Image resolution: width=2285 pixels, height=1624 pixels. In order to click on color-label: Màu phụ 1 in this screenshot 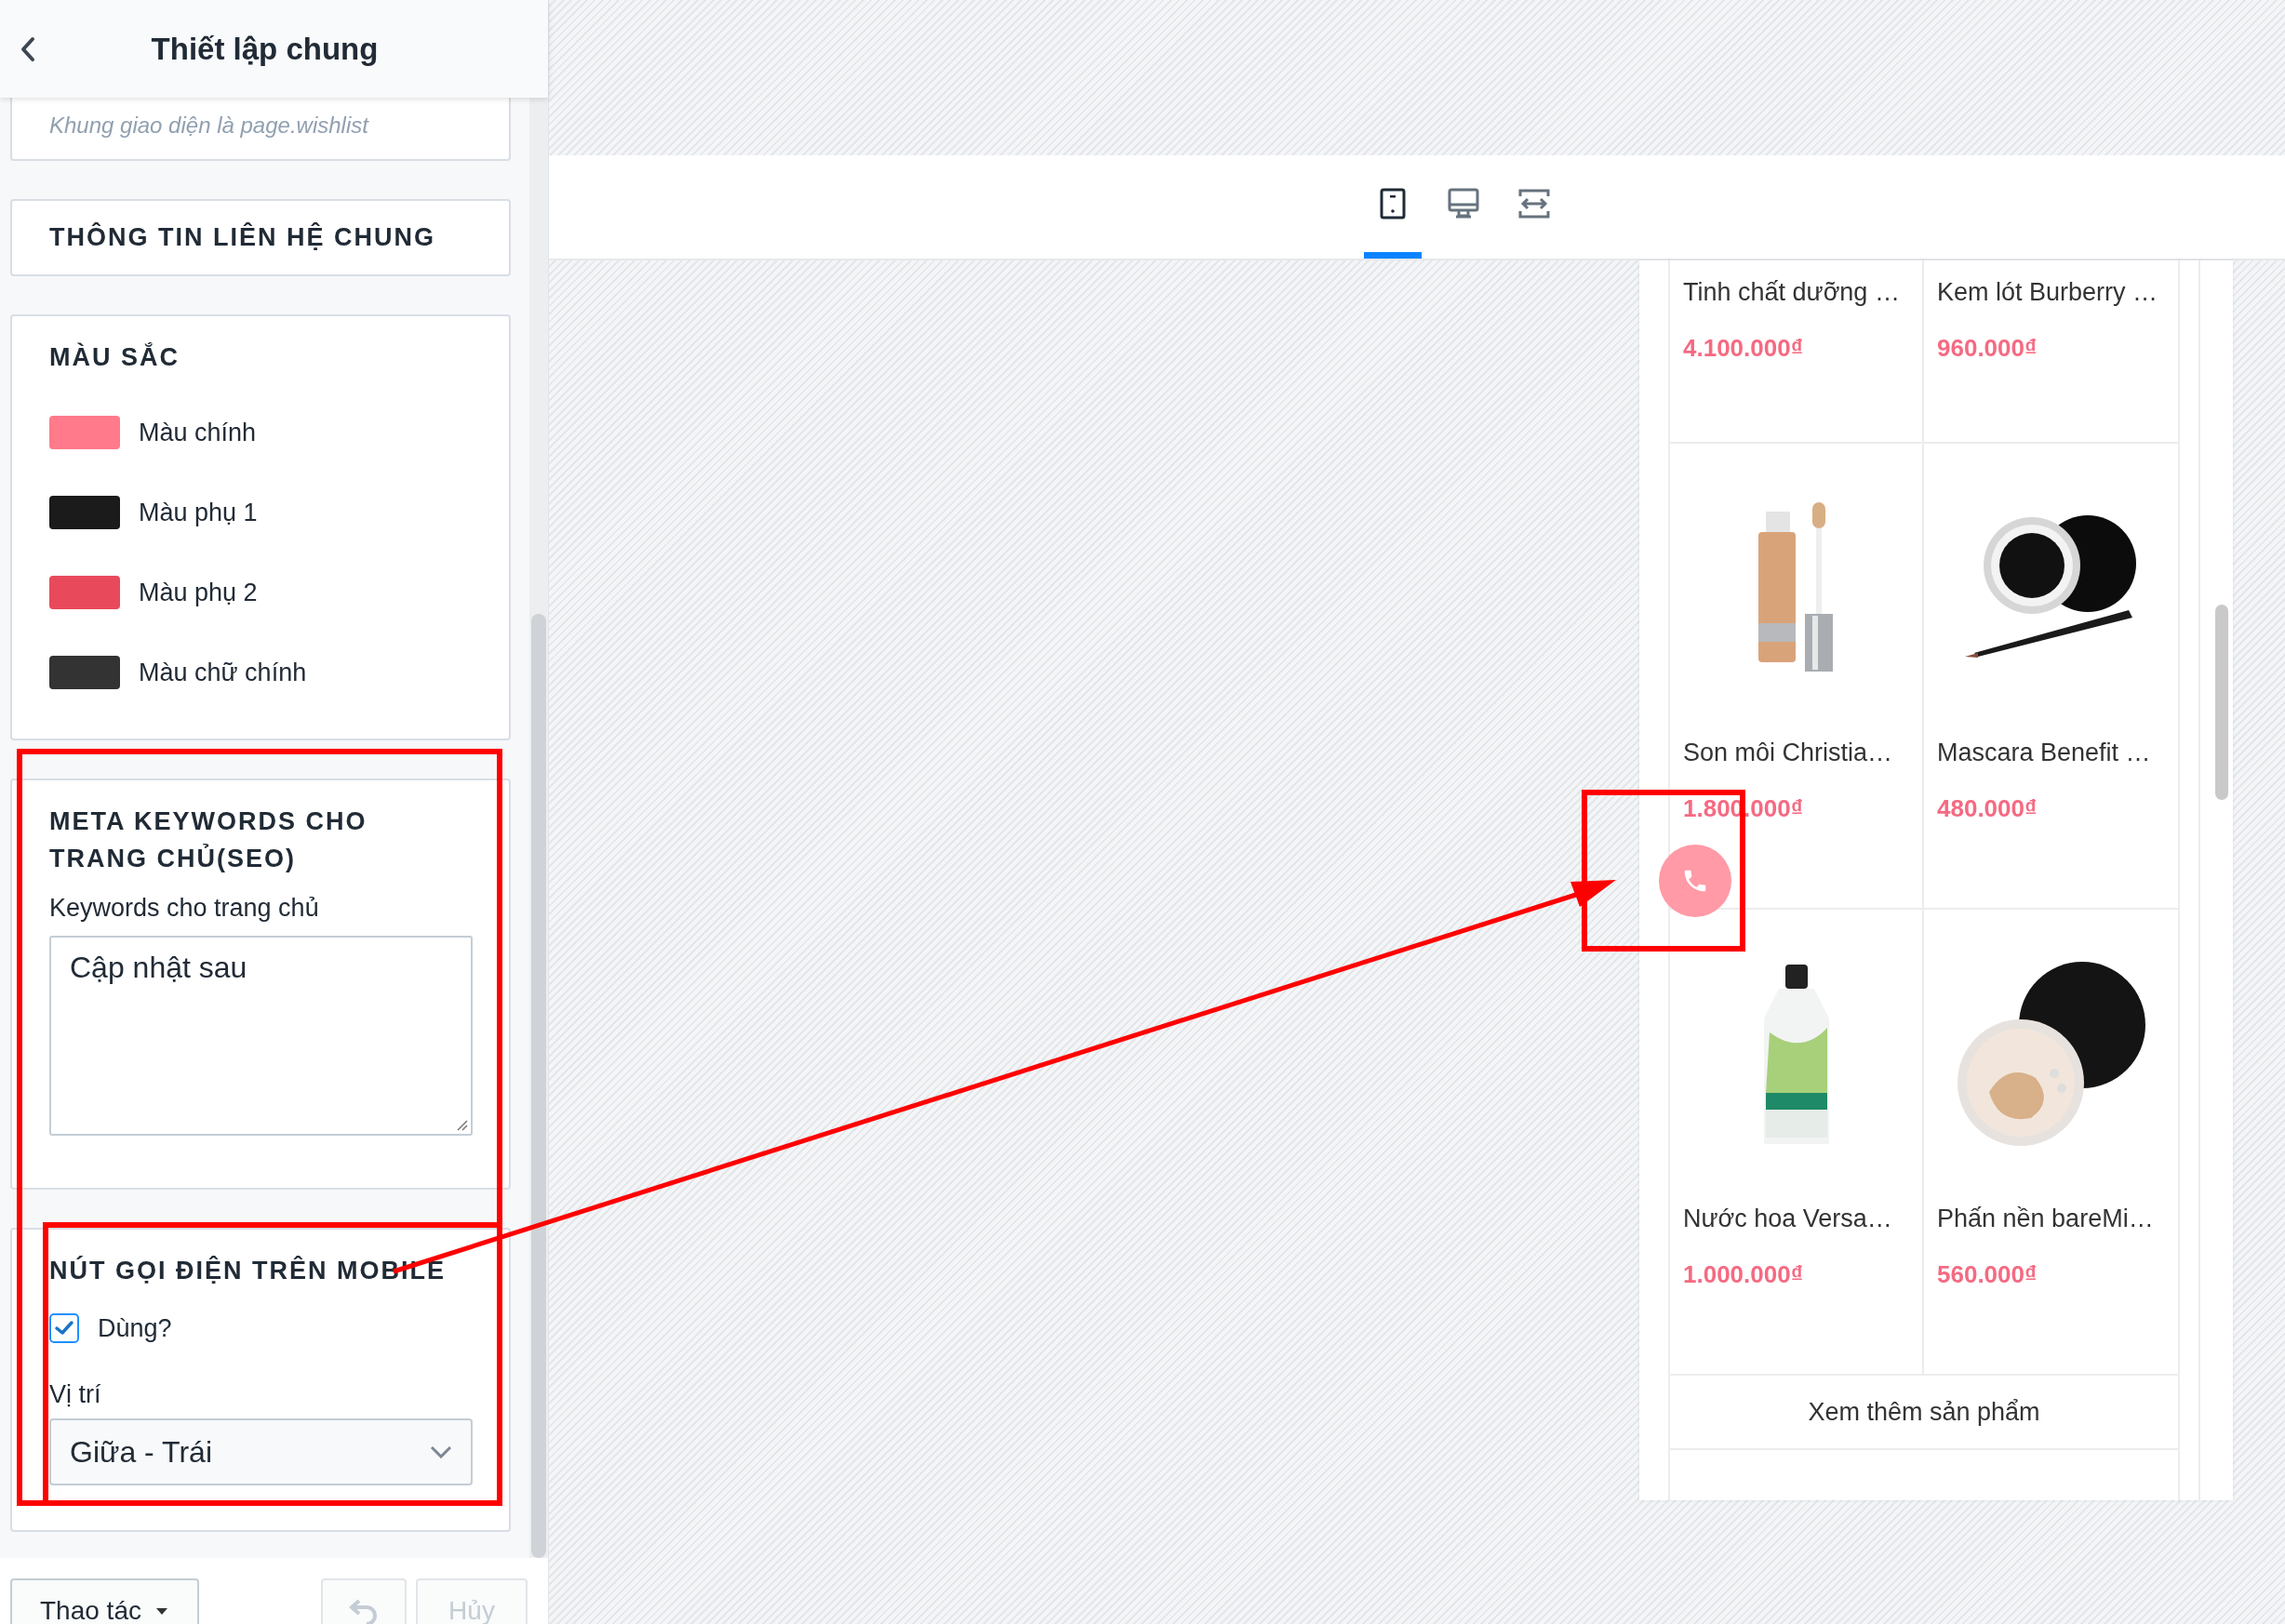, I will do `click(199, 513)`.